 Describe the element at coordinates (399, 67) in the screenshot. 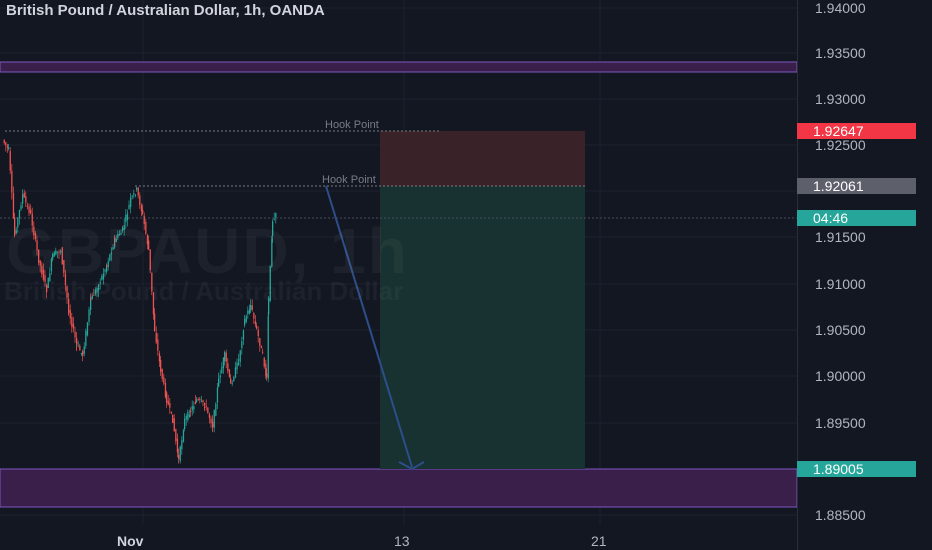

I see `supply-zone` at that location.